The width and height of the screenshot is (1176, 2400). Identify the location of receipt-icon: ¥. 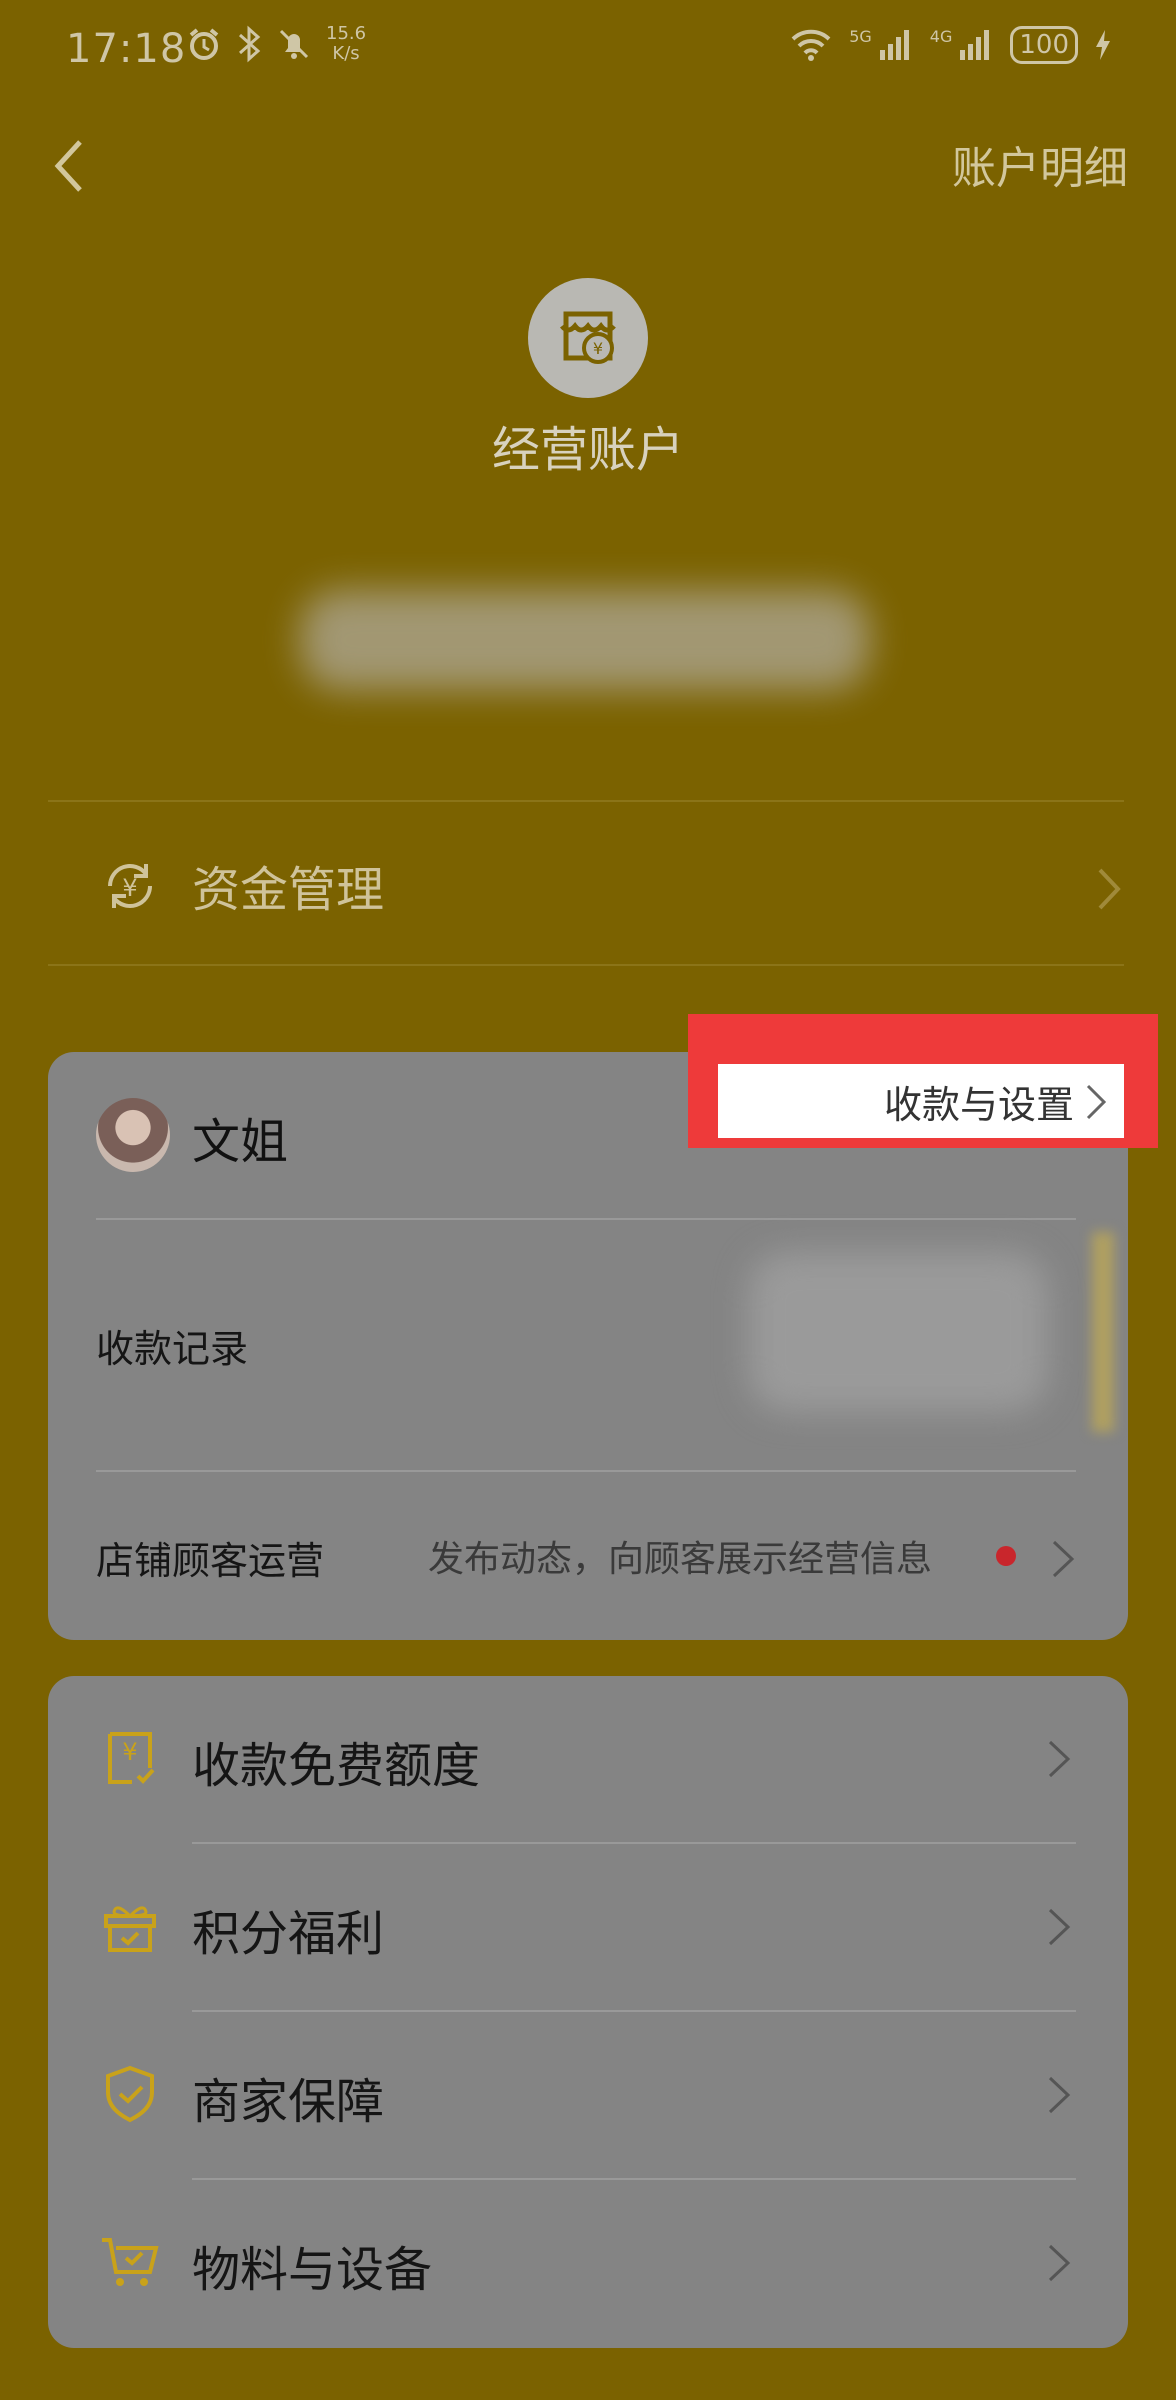
(131, 1758).